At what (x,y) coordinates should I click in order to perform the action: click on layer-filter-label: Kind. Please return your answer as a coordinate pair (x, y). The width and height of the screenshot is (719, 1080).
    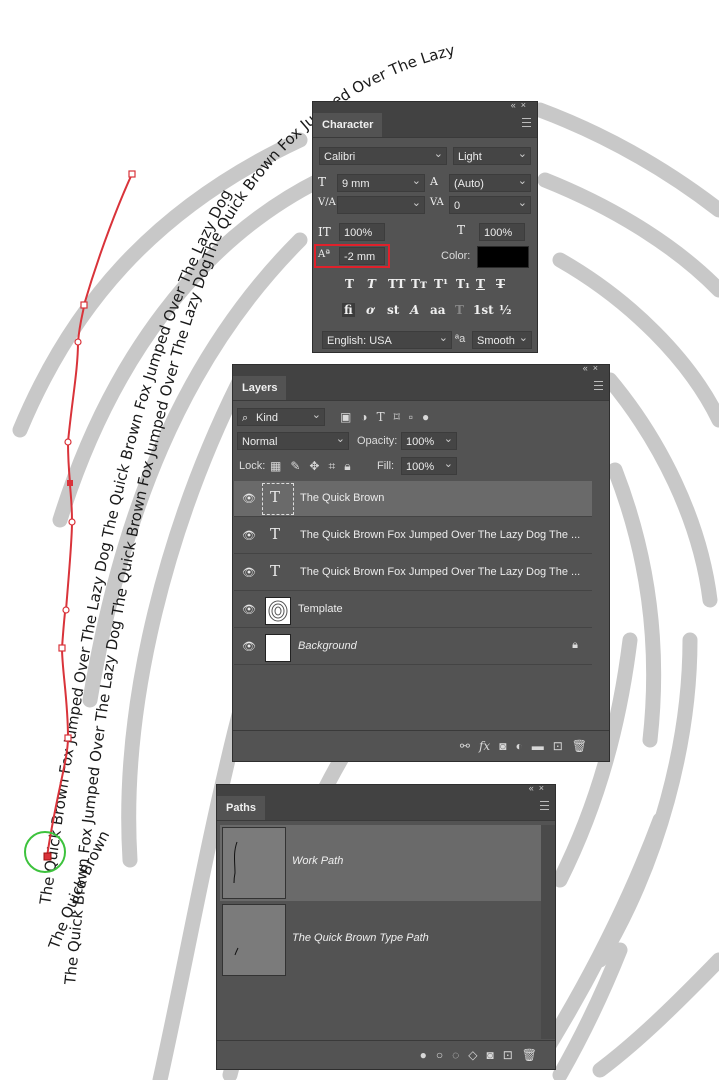
    Looking at the image, I should click on (267, 418).